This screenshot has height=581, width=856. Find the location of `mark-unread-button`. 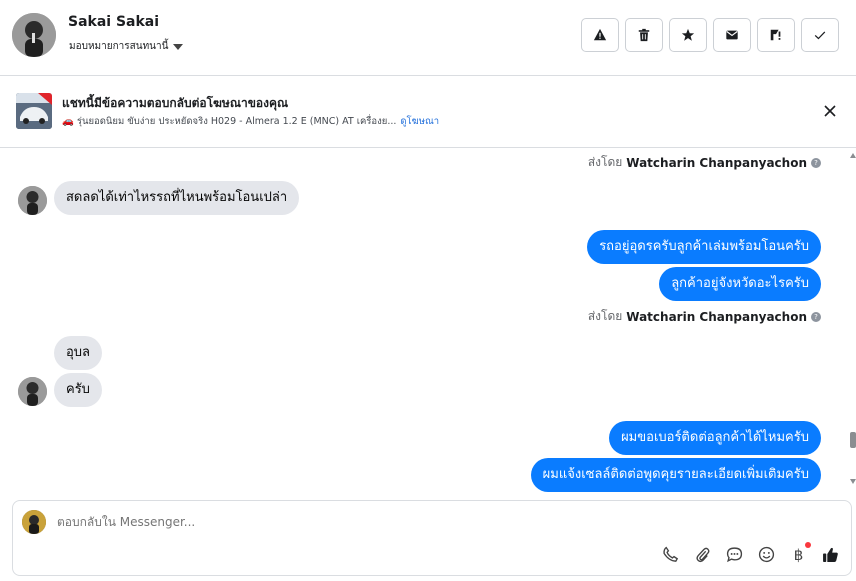

mark-unread-button is located at coordinates (732, 35).